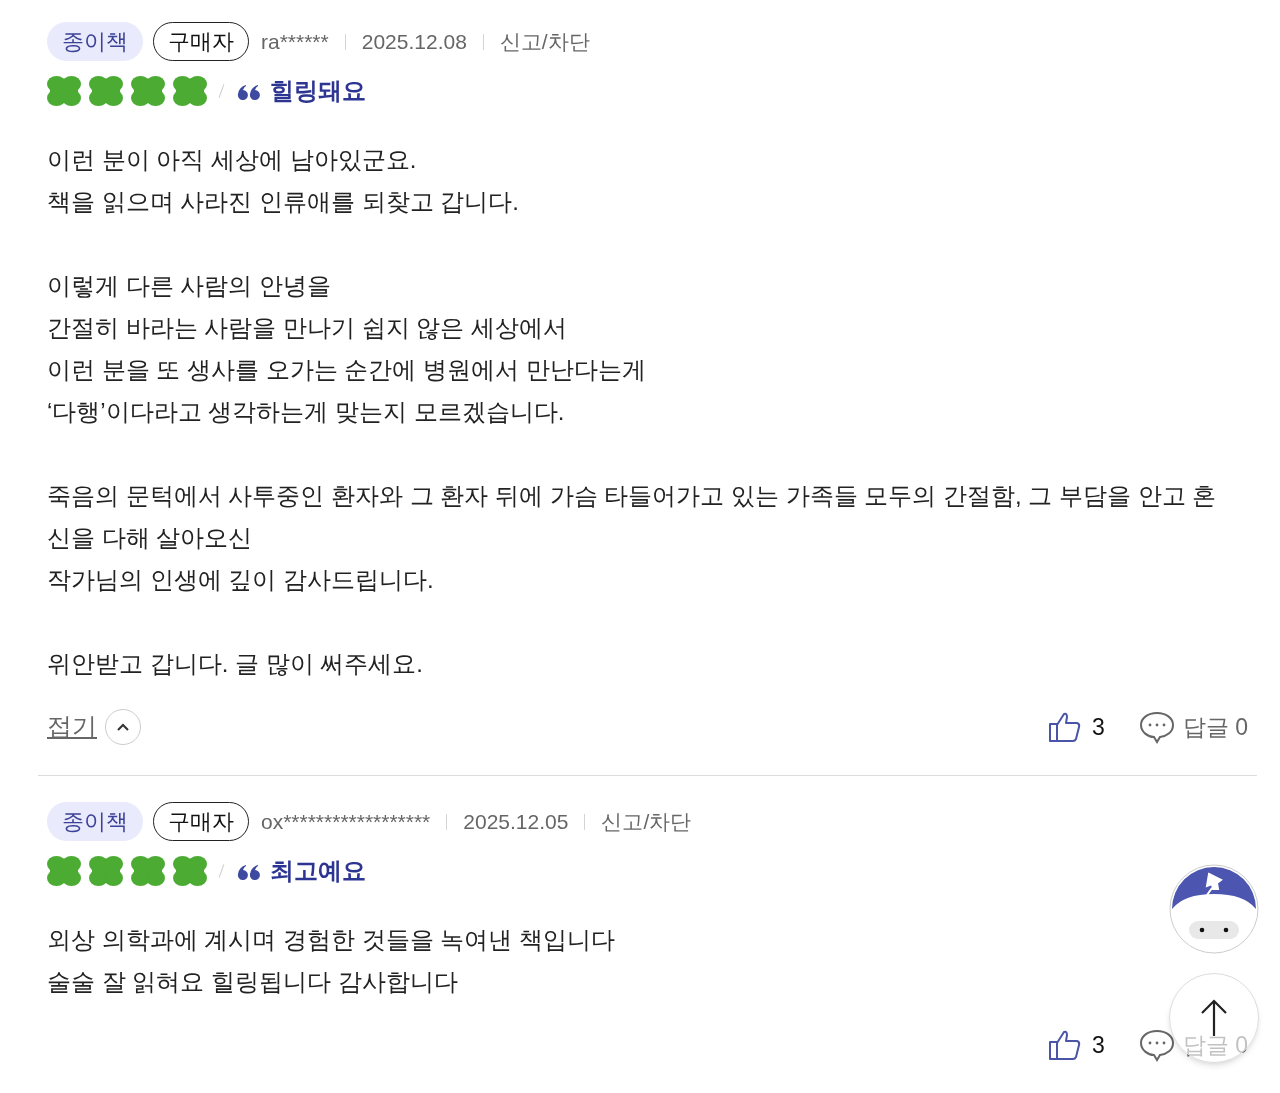  Describe the element at coordinates (1215, 727) in the screenshot. I see `reply-count: 답글 0` at that location.